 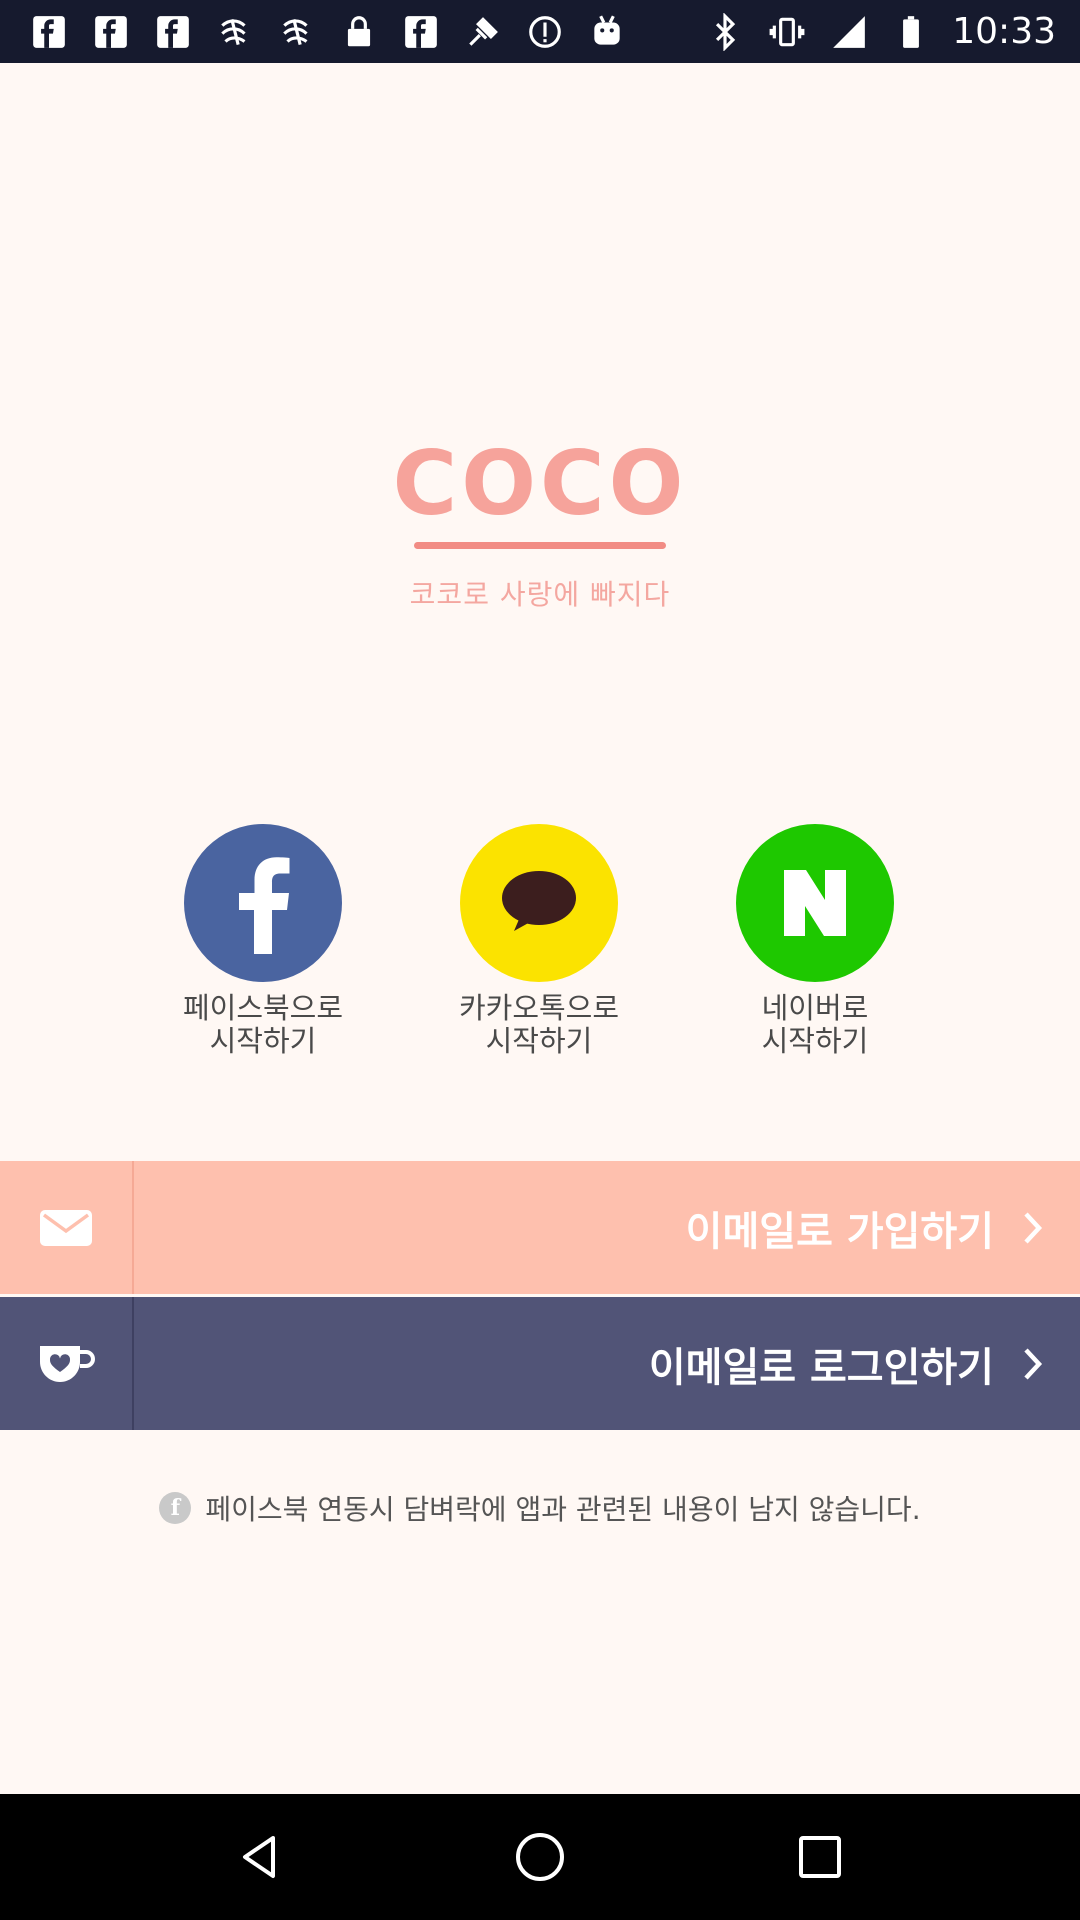 What do you see at coordinates (820, 1857) in the screenshot?
I see `recents-icon` at bounding box center [820, 1857].